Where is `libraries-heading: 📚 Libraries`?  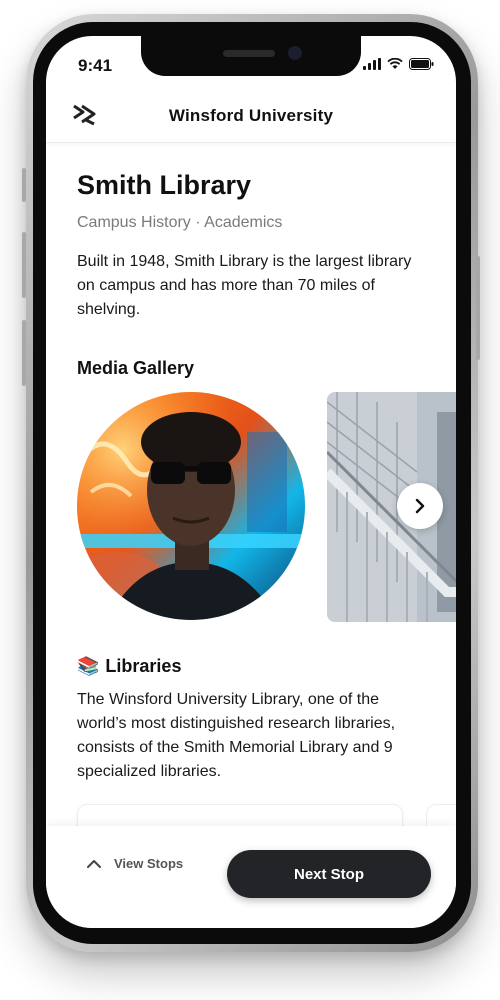 libraries-heading: 📚 Libraries is located at coordinates (129, 666).